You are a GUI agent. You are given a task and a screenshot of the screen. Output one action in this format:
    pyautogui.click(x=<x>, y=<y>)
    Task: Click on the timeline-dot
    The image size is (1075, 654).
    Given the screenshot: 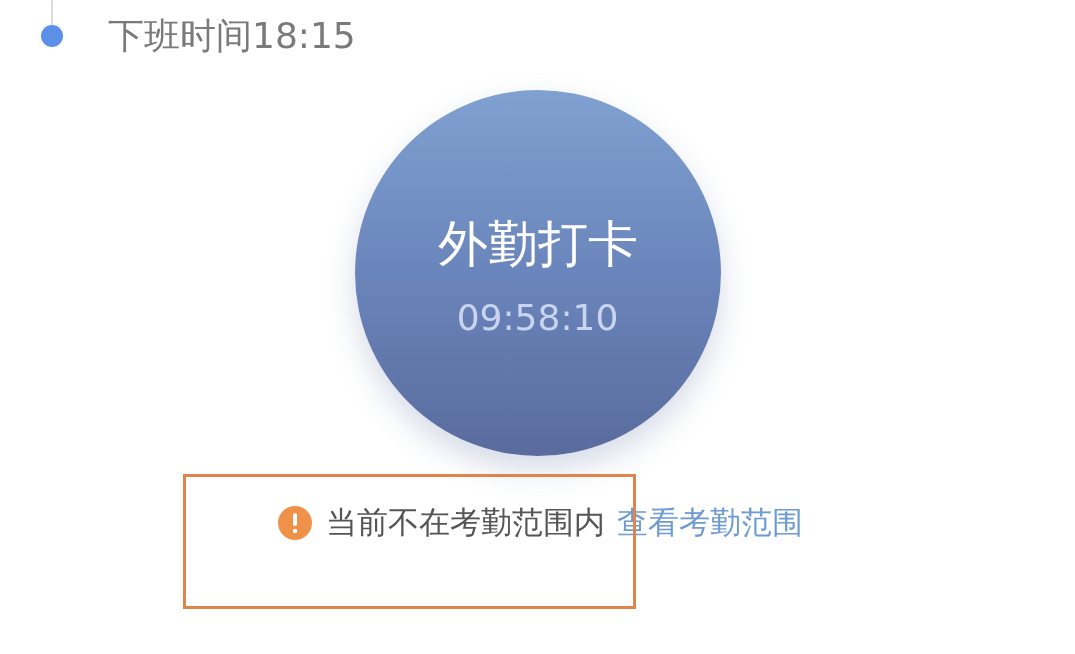 What is the action you would take?
    pyautogui.click(x=52, y=36)
    